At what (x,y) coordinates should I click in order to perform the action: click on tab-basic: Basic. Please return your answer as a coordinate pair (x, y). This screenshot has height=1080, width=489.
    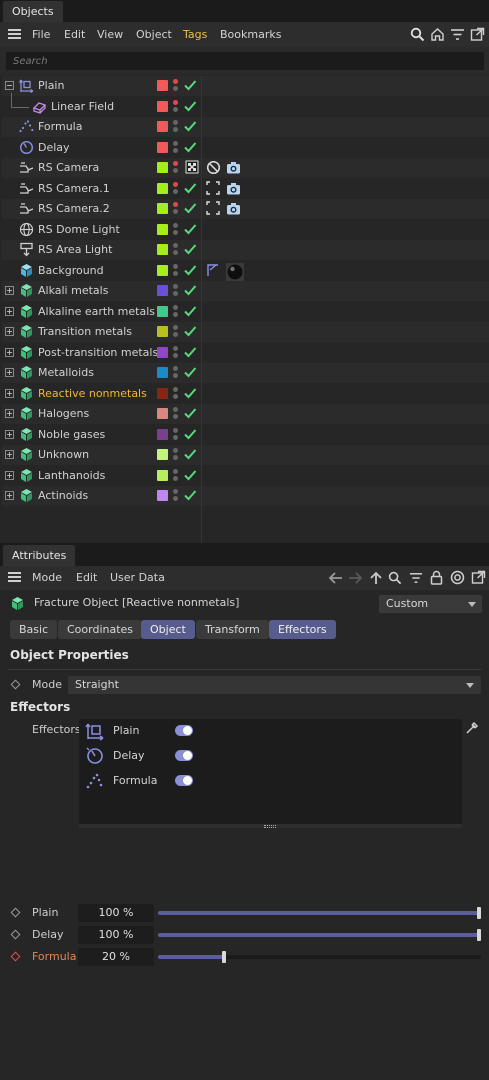
    Looking at the image, I should click on (34, 629).